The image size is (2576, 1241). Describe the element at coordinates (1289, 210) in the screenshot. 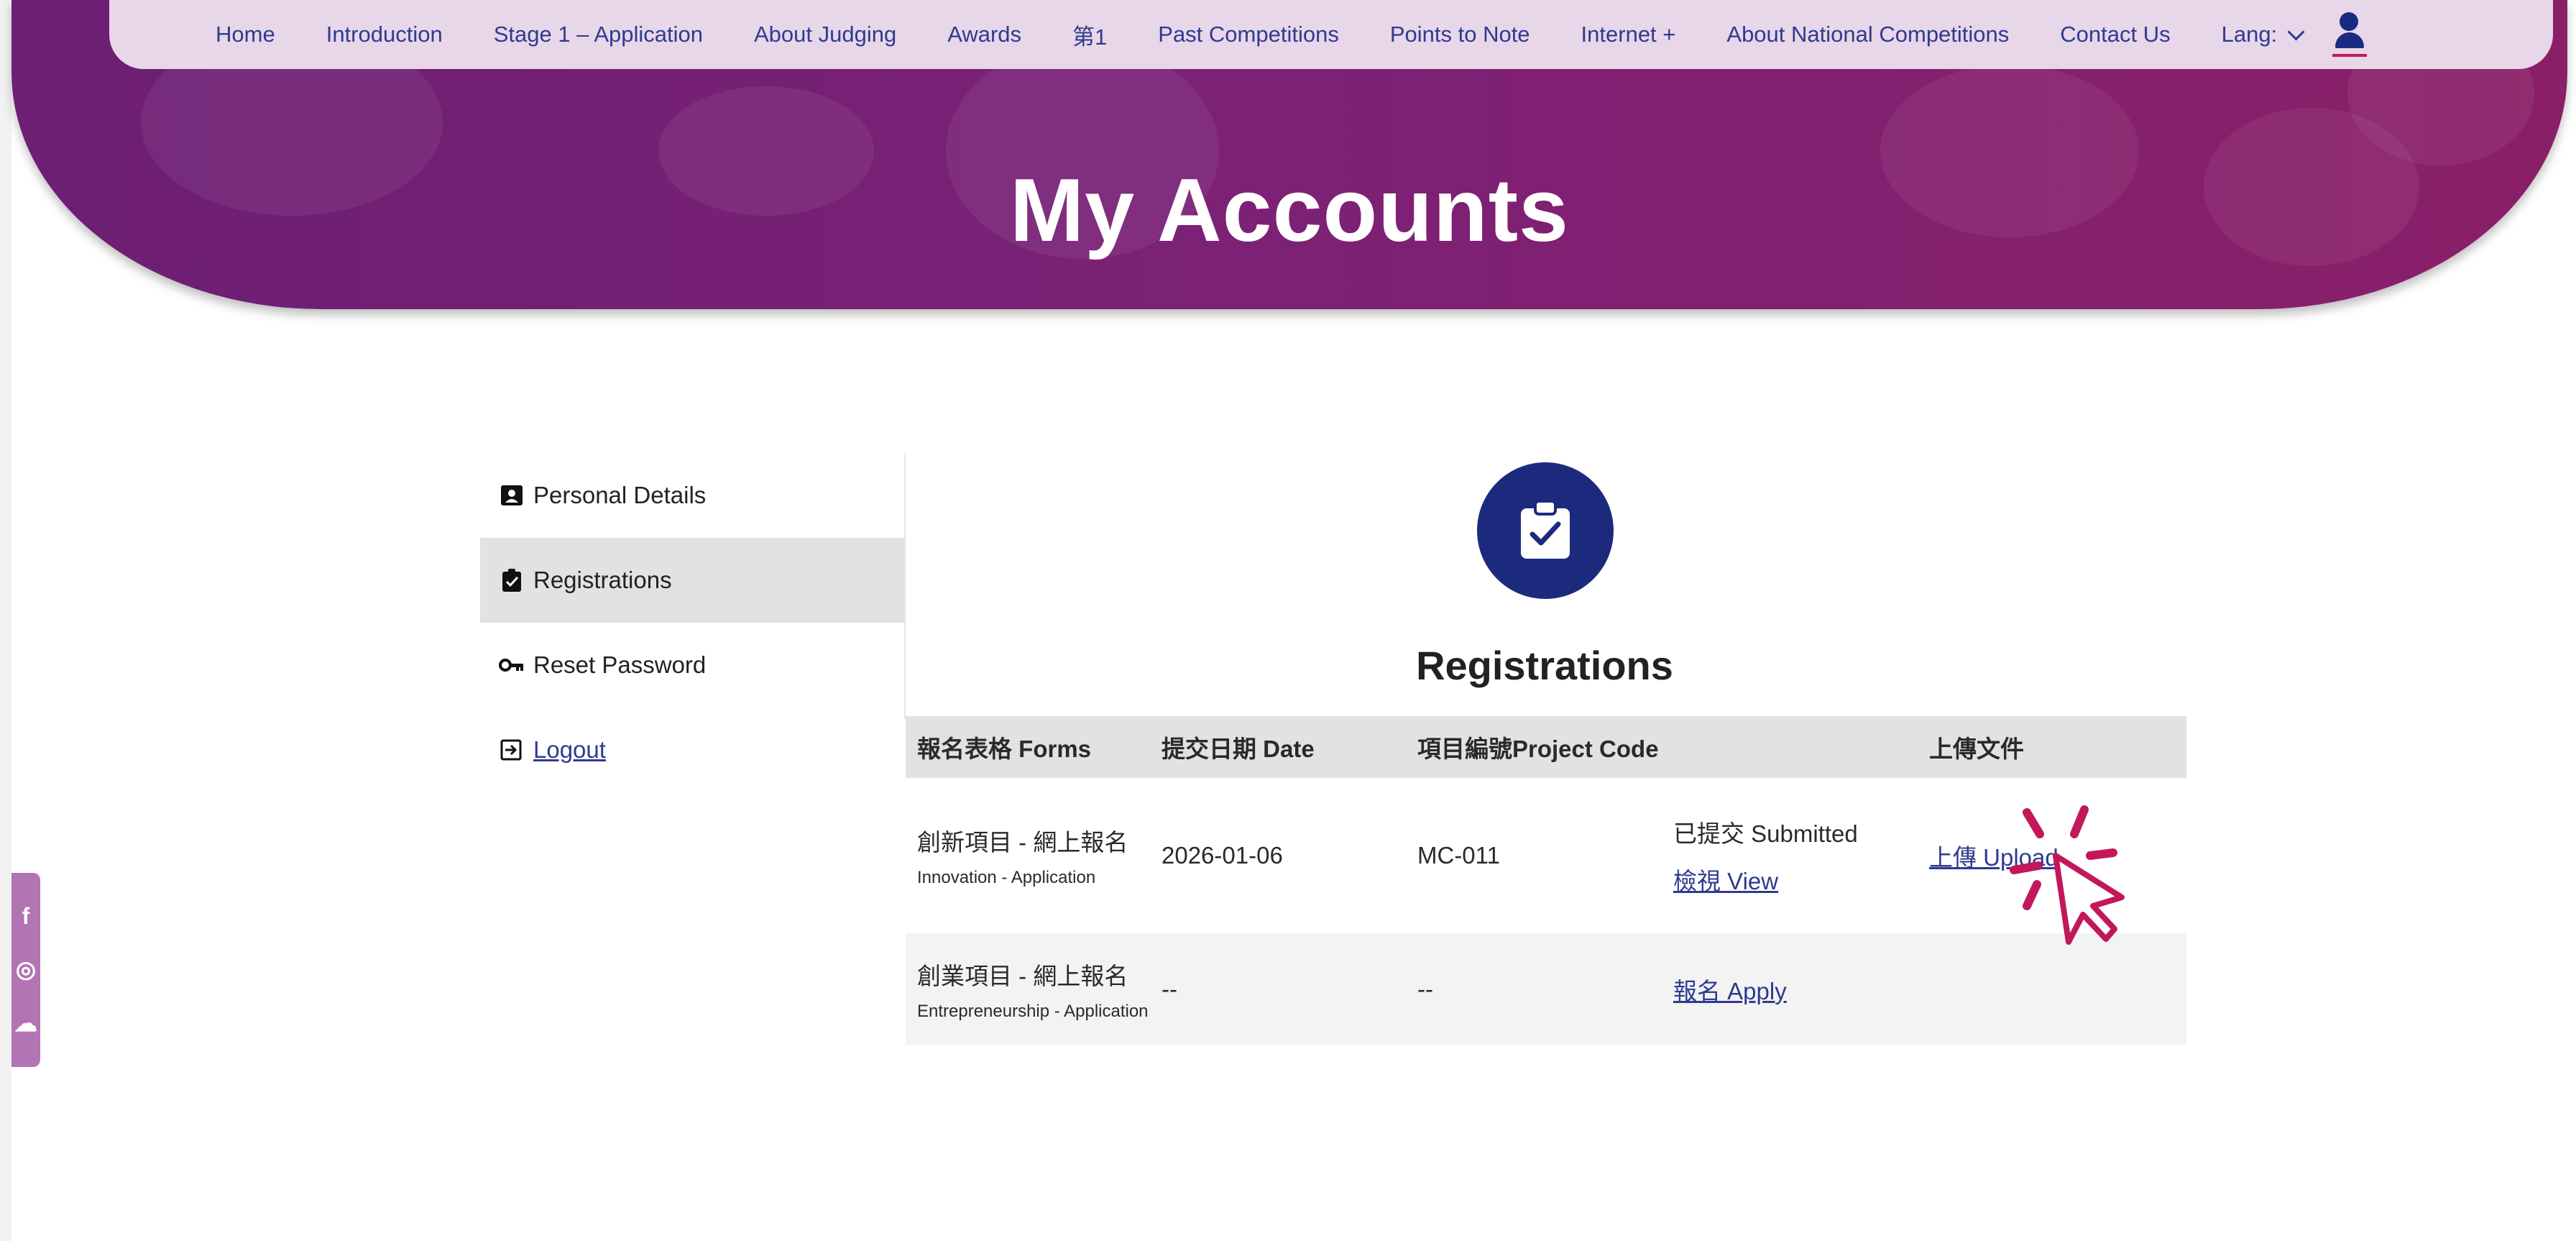

I see `page-title: My Accounts` at that location.